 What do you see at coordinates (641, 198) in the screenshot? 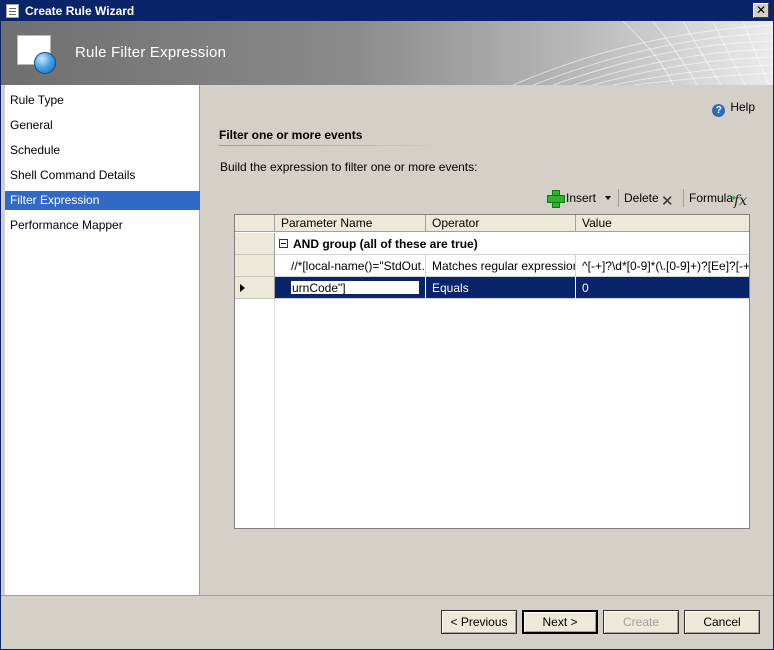
I see `delete-label: Delete` at bounding box center [641, 198].